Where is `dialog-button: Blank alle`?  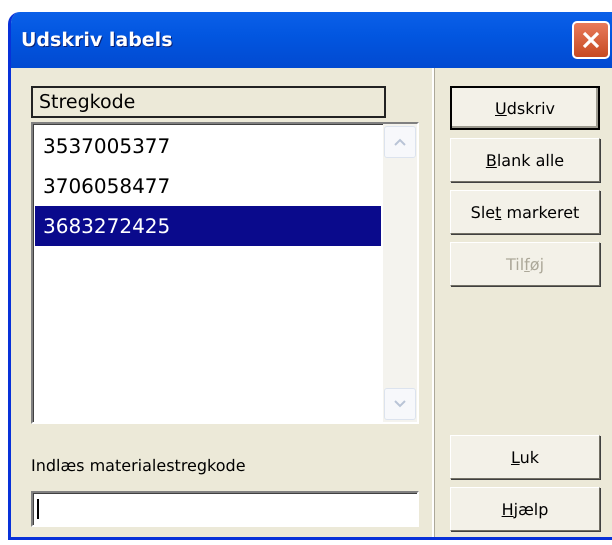
dialog-button: Blank alle is located at coordinates (525, 160).